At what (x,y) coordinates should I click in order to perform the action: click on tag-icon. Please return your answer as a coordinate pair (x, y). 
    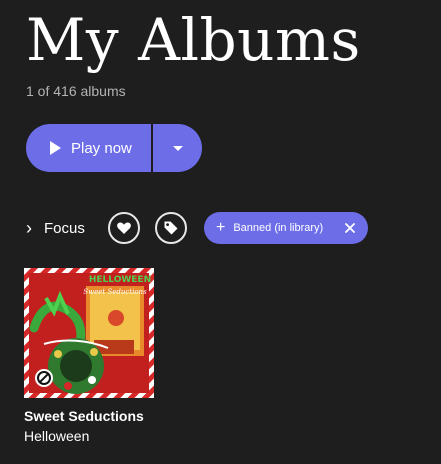
    Looking at the image, I should click on (171, 228).